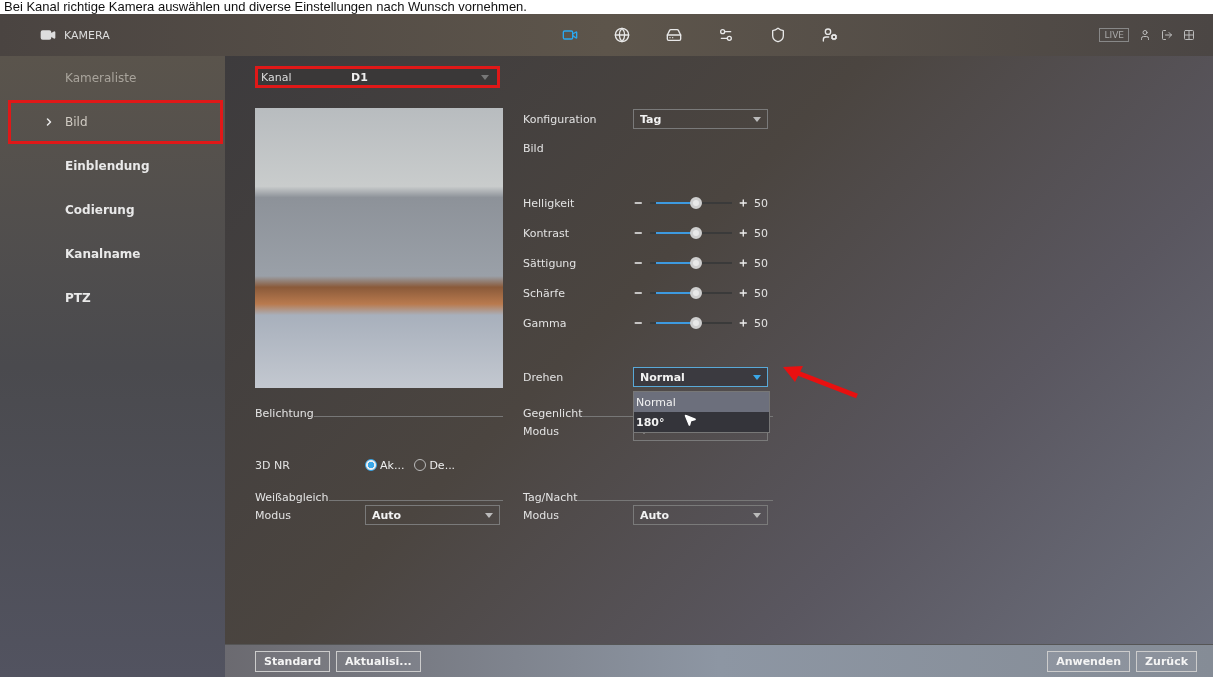  What do you see at coordinates (549, 203) in the screenshot?
I see `slider-label: Helligkeit` at bounding box center [549, 203].